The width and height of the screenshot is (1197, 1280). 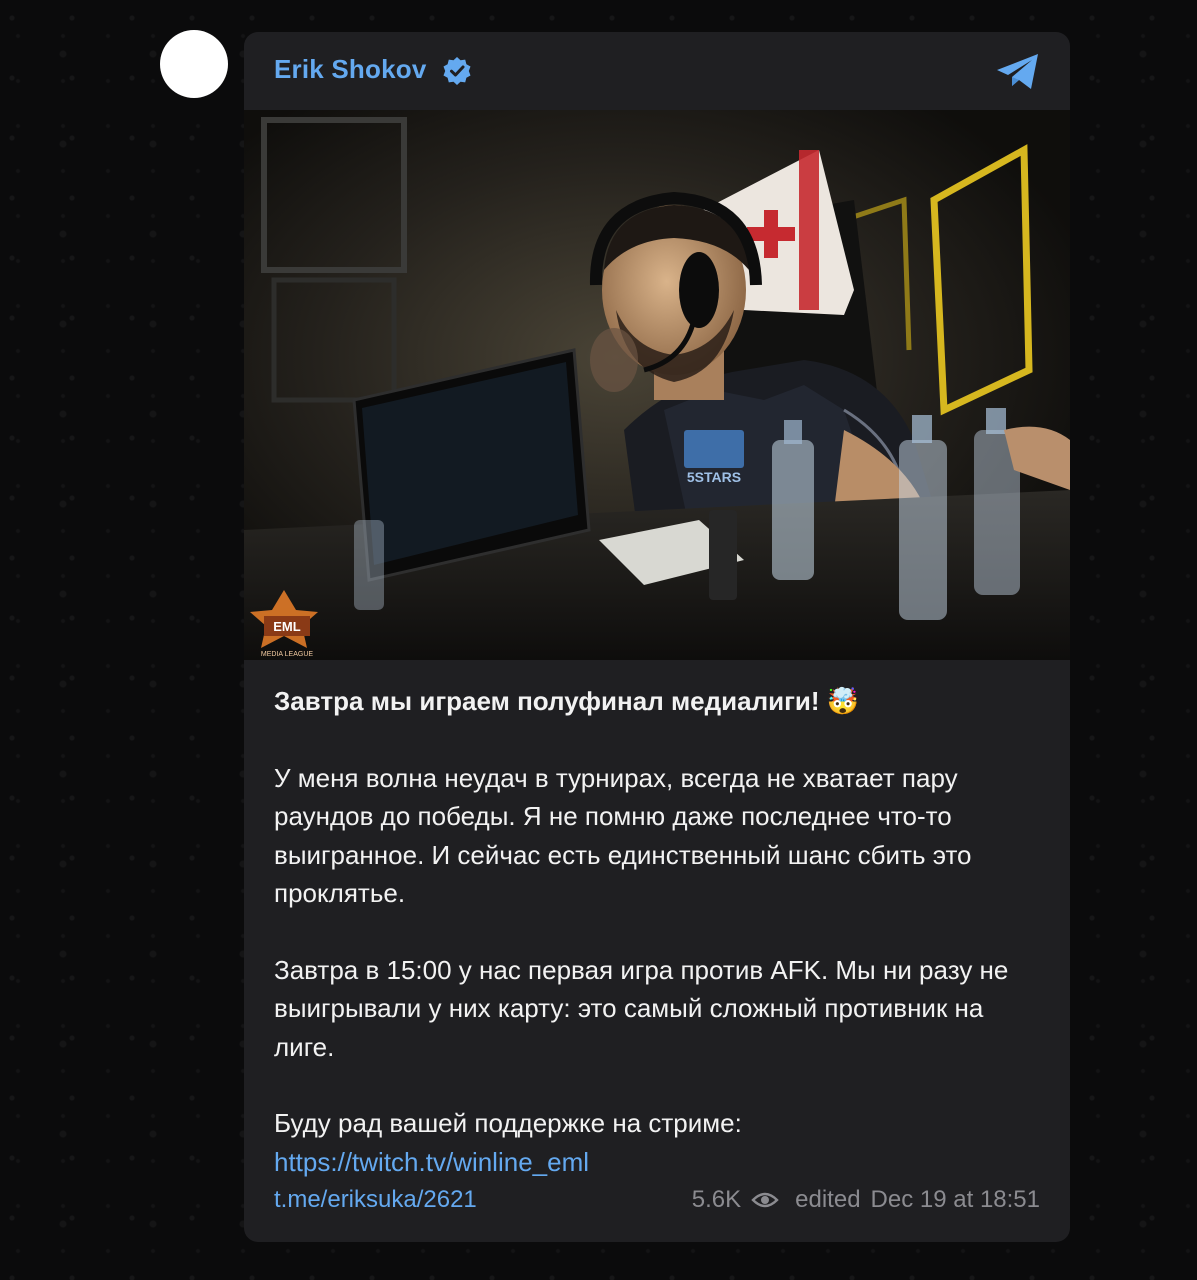 I want to click on logo-subtext: MEDIA LEAGUE, so click(x=287, y=654).